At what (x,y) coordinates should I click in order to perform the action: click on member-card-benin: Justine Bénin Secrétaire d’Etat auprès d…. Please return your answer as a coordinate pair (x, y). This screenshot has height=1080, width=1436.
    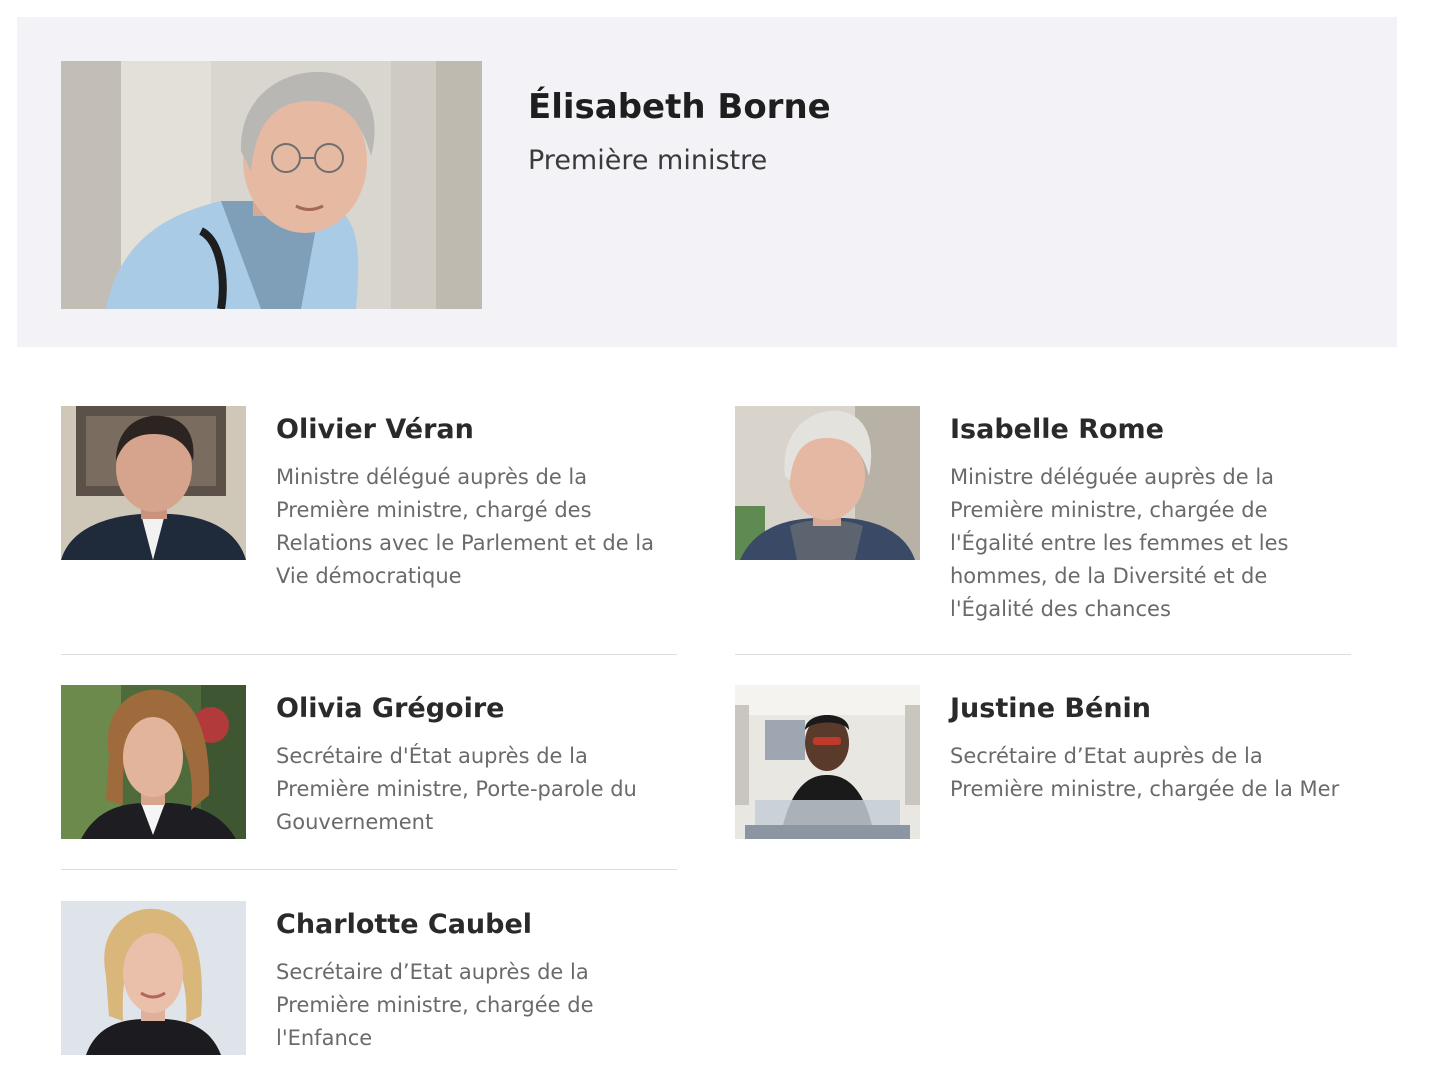
    Looking at the image, I should click on (1043, 777).